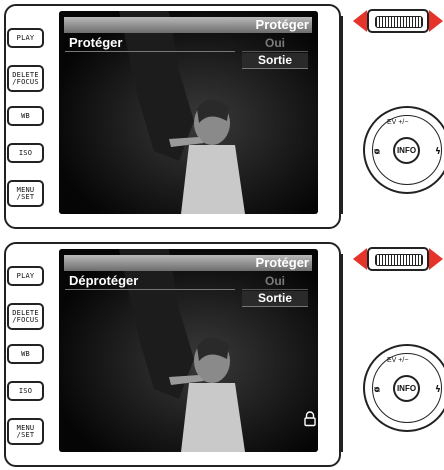  I want to click on menu-item-label: Déprotéger, so click(103, 280).